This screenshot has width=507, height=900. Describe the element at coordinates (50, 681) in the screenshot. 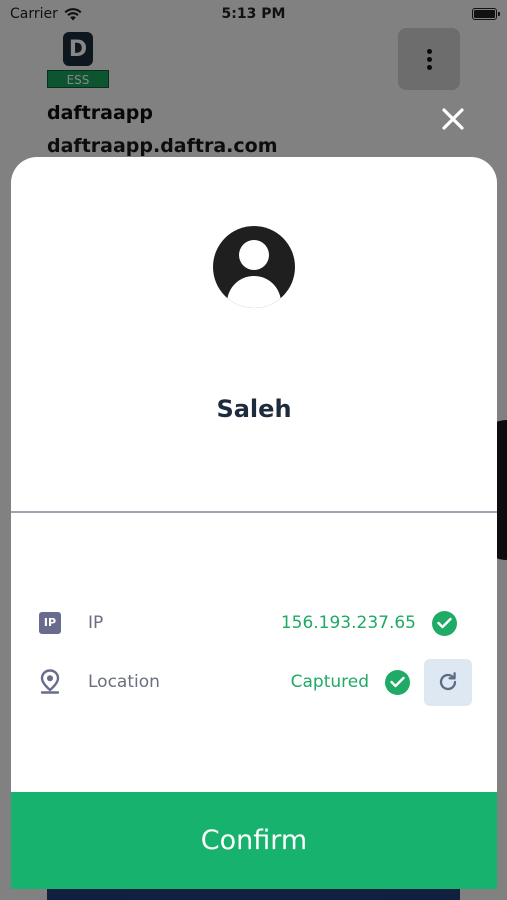

I see `location-pin-icon` at that location.